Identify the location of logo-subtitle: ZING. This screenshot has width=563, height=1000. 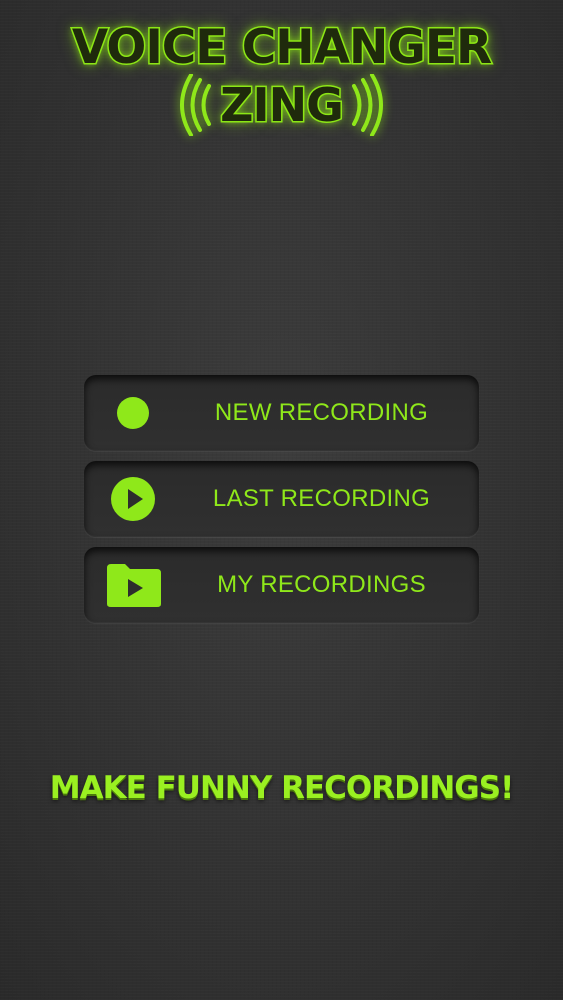
(282, 105).